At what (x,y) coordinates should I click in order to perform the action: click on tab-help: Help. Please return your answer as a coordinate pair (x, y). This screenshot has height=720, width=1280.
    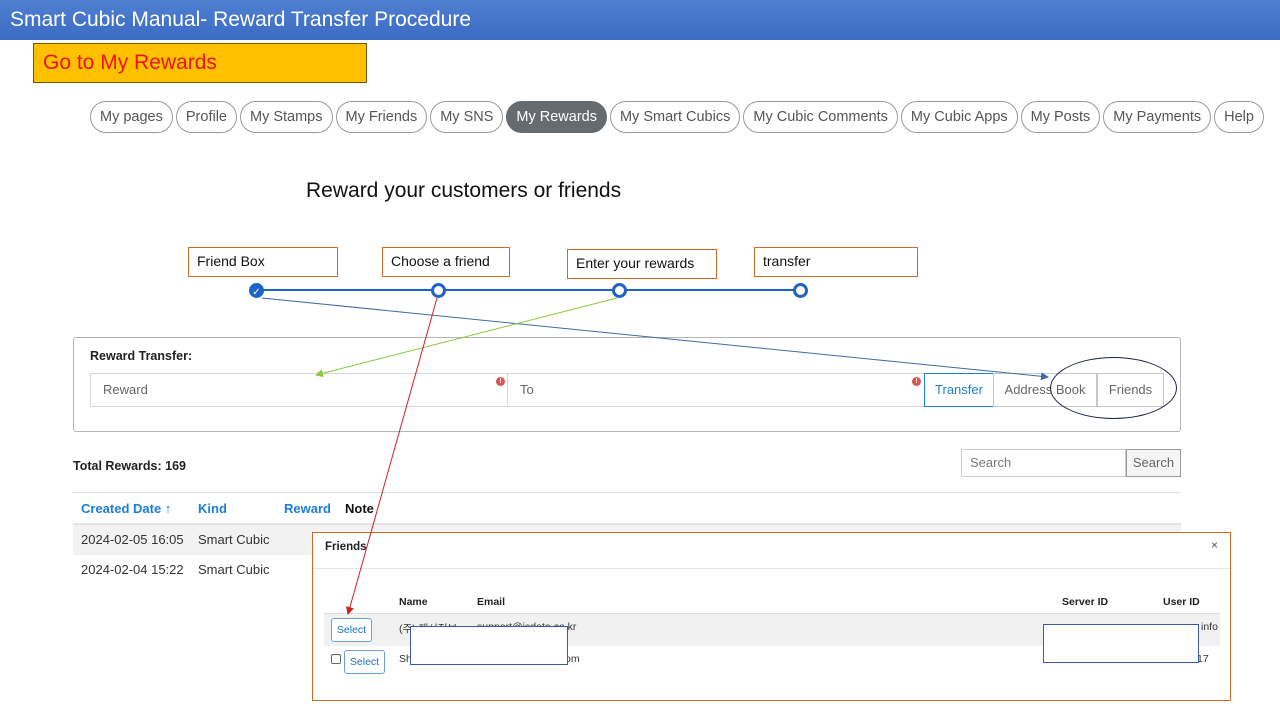
    Looking at the image, I should click on (1239, 117).